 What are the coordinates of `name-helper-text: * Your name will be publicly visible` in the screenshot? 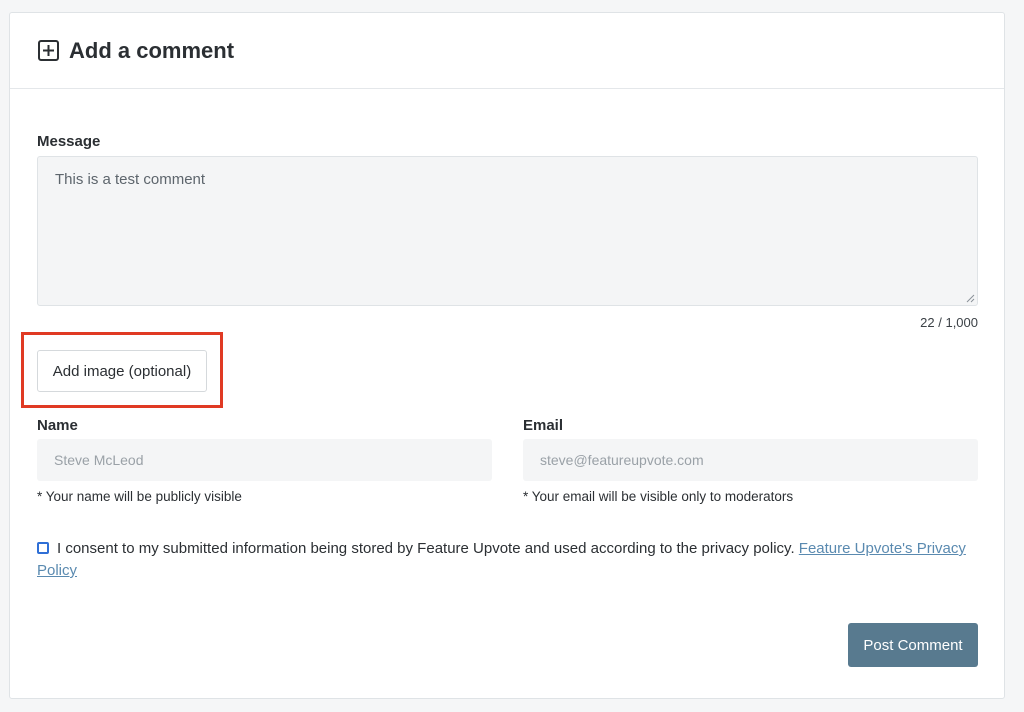 It's located at (139, 496).